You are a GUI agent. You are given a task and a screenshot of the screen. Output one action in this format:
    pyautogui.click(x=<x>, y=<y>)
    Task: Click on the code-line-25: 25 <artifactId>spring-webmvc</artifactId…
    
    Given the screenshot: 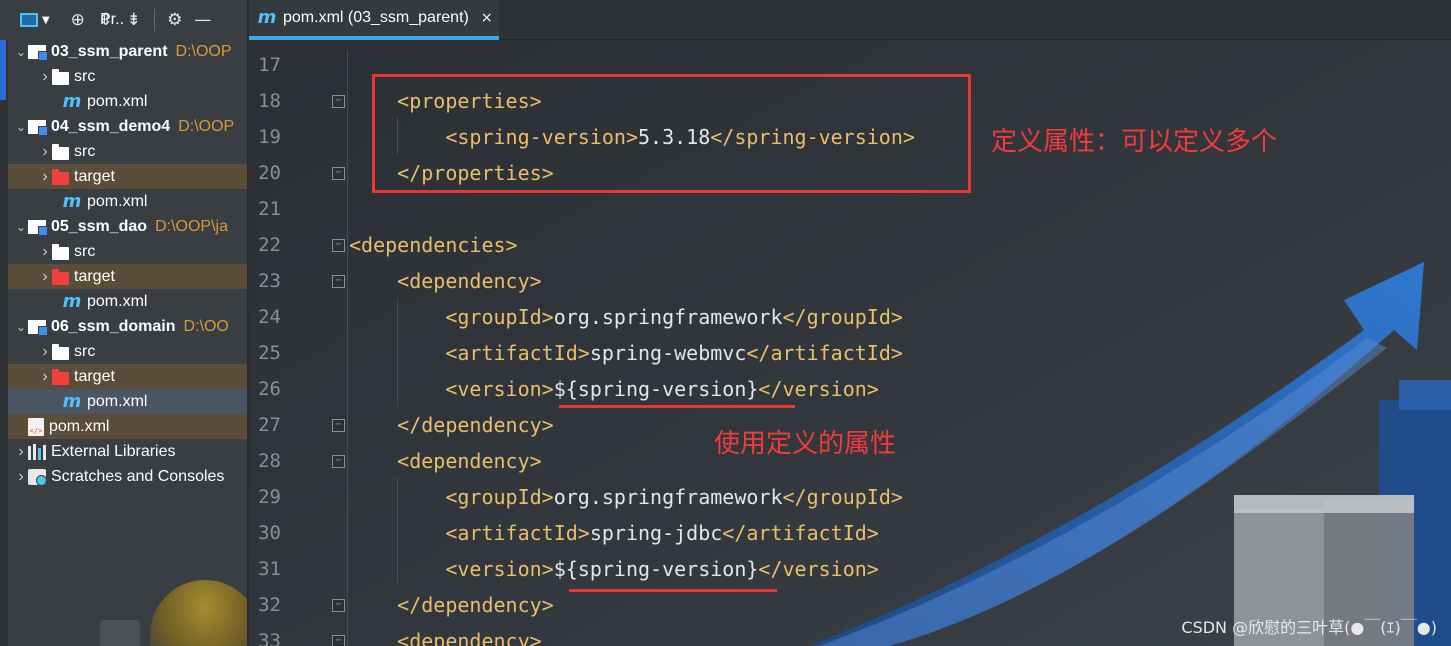 What is the action you would take?
    pyautogui.click(x=850, y=353)
    